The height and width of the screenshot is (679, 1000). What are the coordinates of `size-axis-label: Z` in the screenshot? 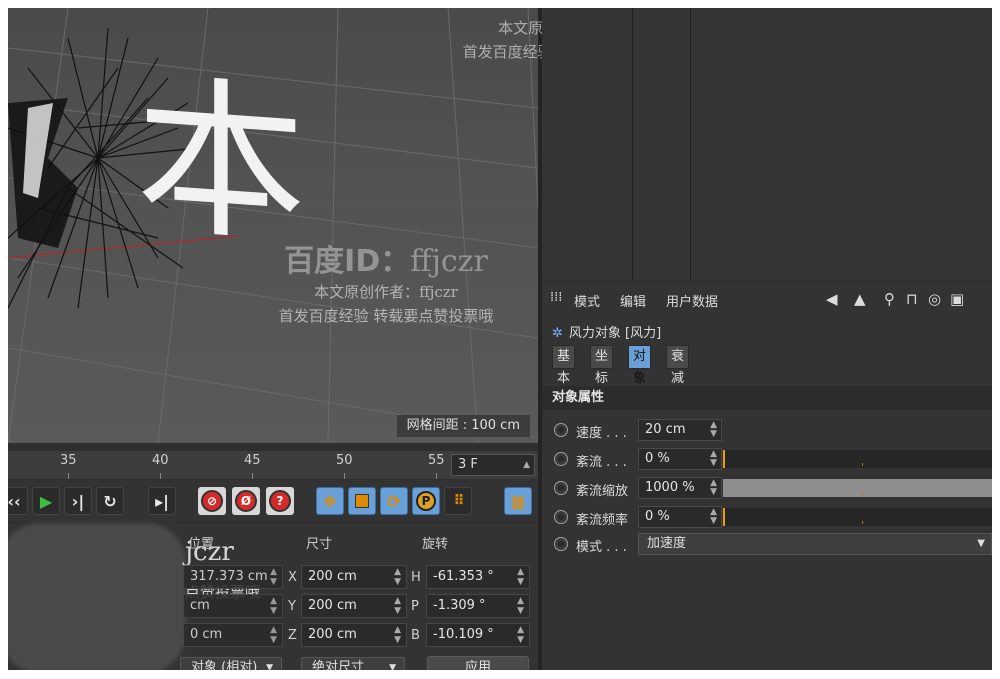 It's located at (292, 635).